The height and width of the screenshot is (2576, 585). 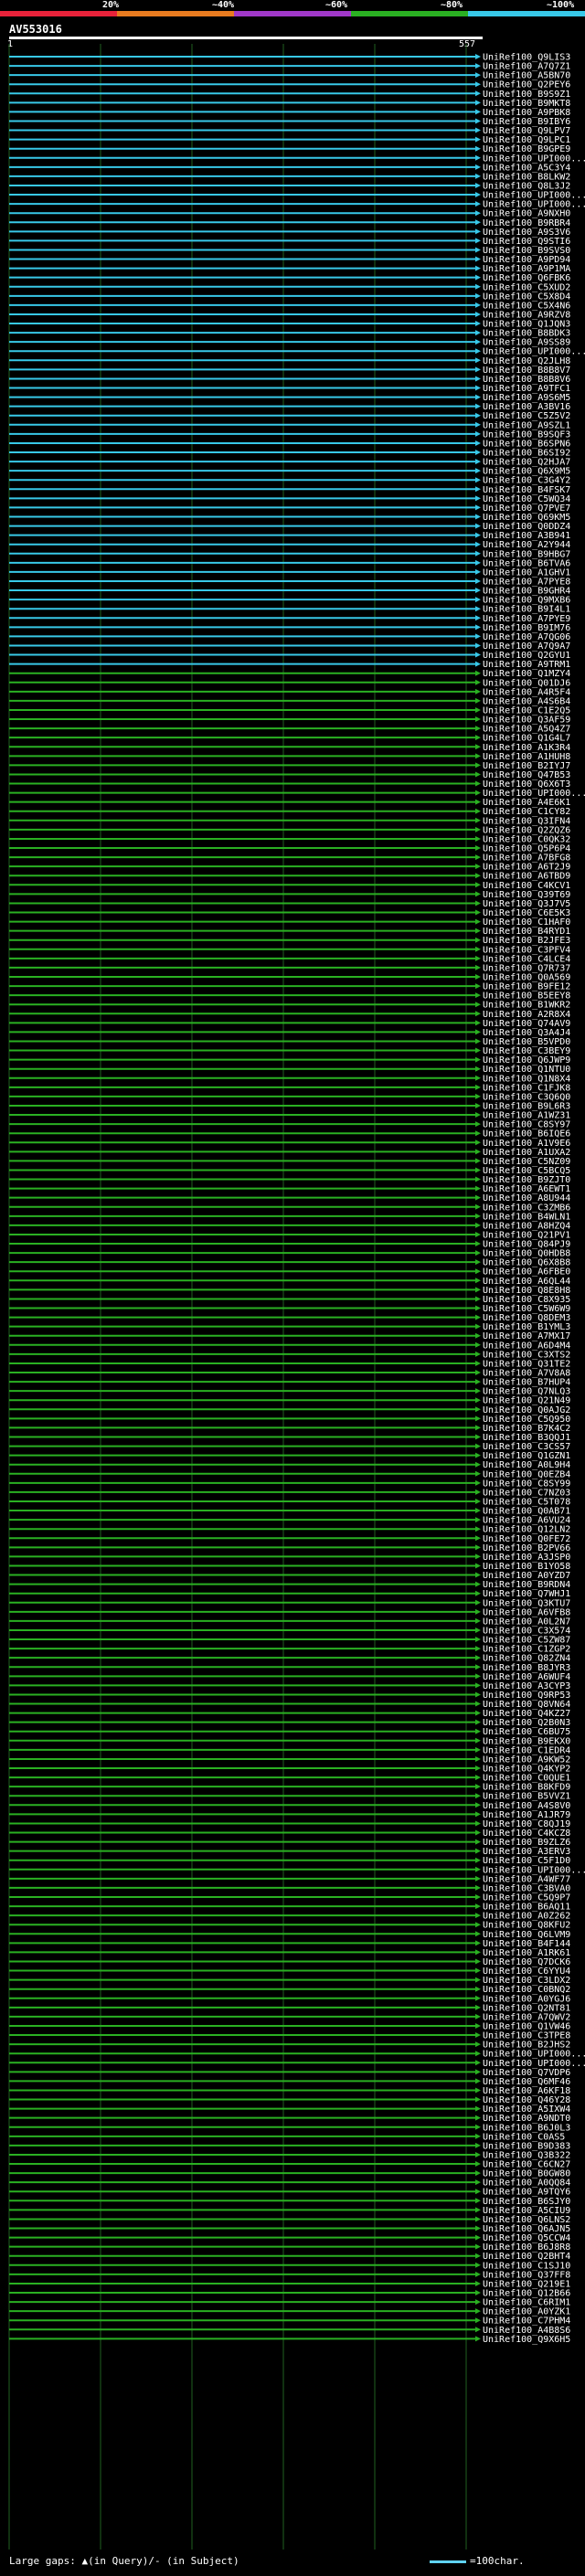 What do you see at coordinates (497, 2561) in the screenshot?
I see `scale-legend-text: =100char.` at bounding box center [497, 2561].